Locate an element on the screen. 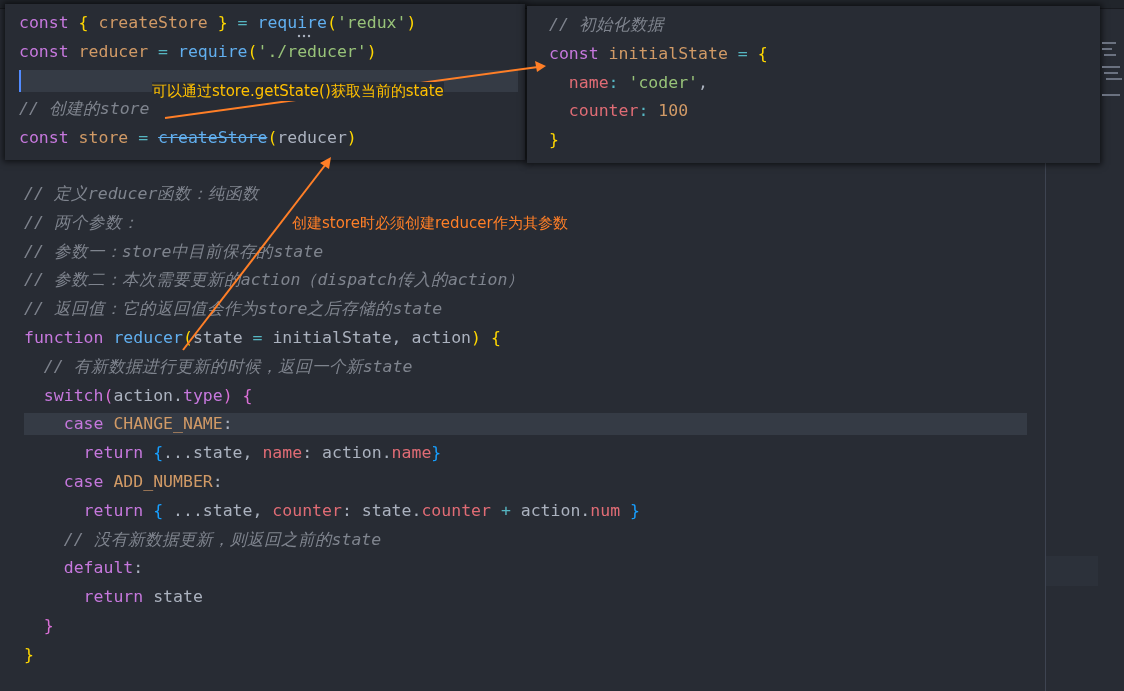 This screenshot has width=1124, height=691. annotation-text: 创建store时必须创建reducer作为其参数 is located at coordinates (430, 223).